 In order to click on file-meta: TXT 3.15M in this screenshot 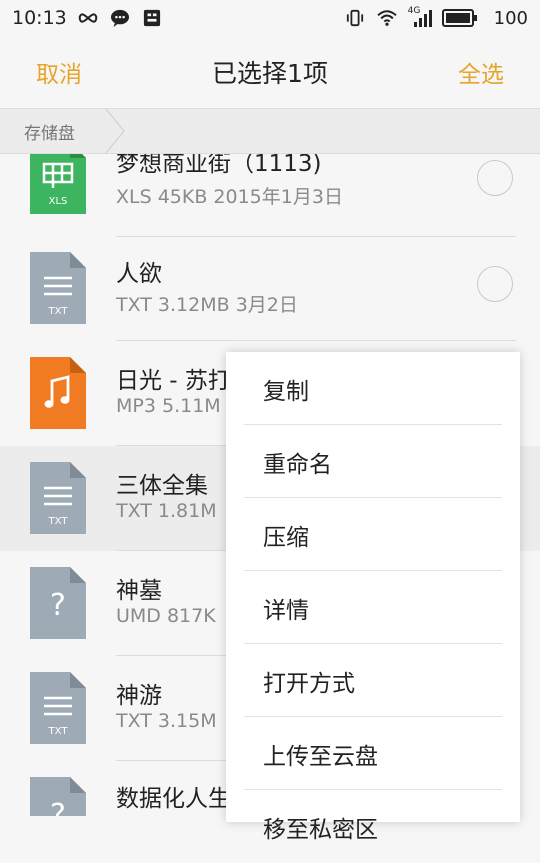, I will do `click(166, 721)`.